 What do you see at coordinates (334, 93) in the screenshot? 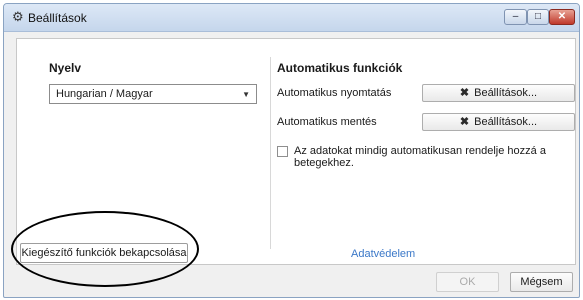
I see `auto-print-label: Automatikus nyomtatás` at bounding box center [334, 93].